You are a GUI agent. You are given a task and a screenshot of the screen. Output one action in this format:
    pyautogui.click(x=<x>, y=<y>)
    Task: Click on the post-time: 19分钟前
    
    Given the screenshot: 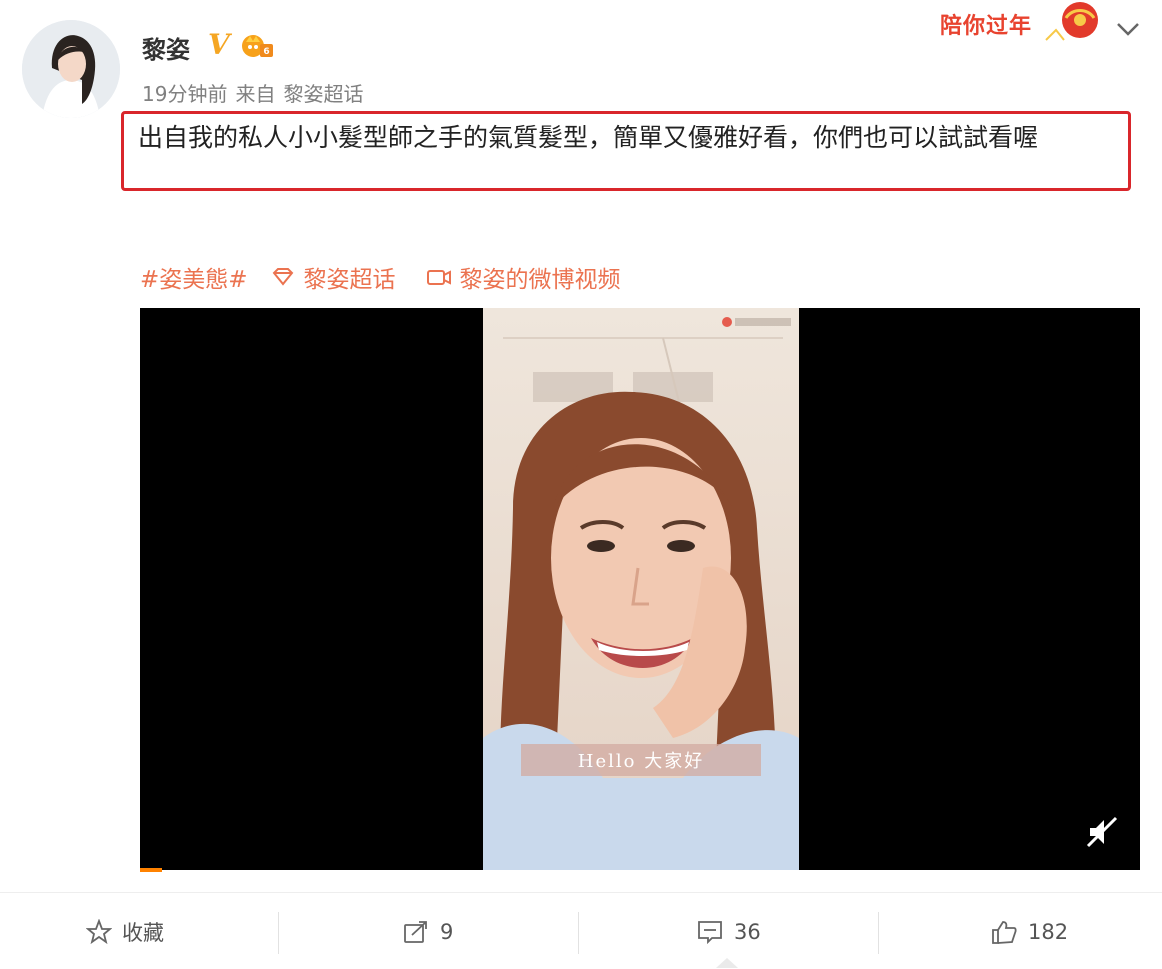 What is the action you would take?
    pyautogui.click(x=184, y=94)
    